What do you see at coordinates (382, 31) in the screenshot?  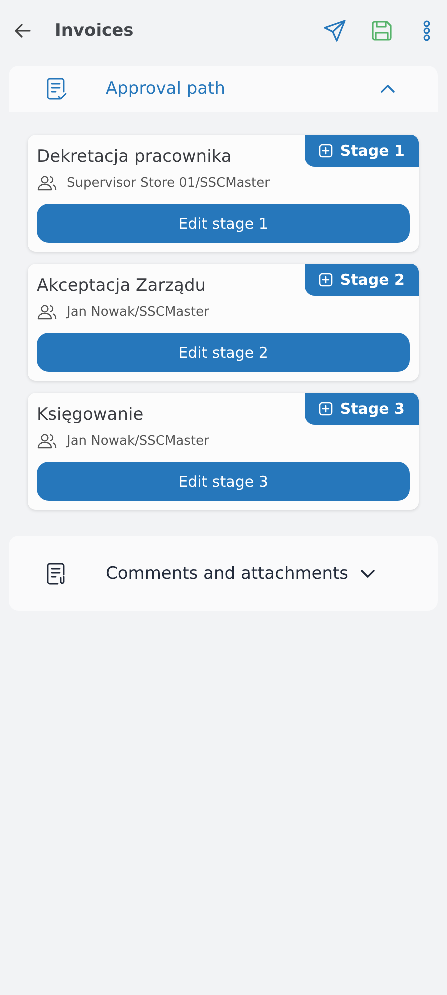 I see `save-icon` at bounding box center [382, 31].